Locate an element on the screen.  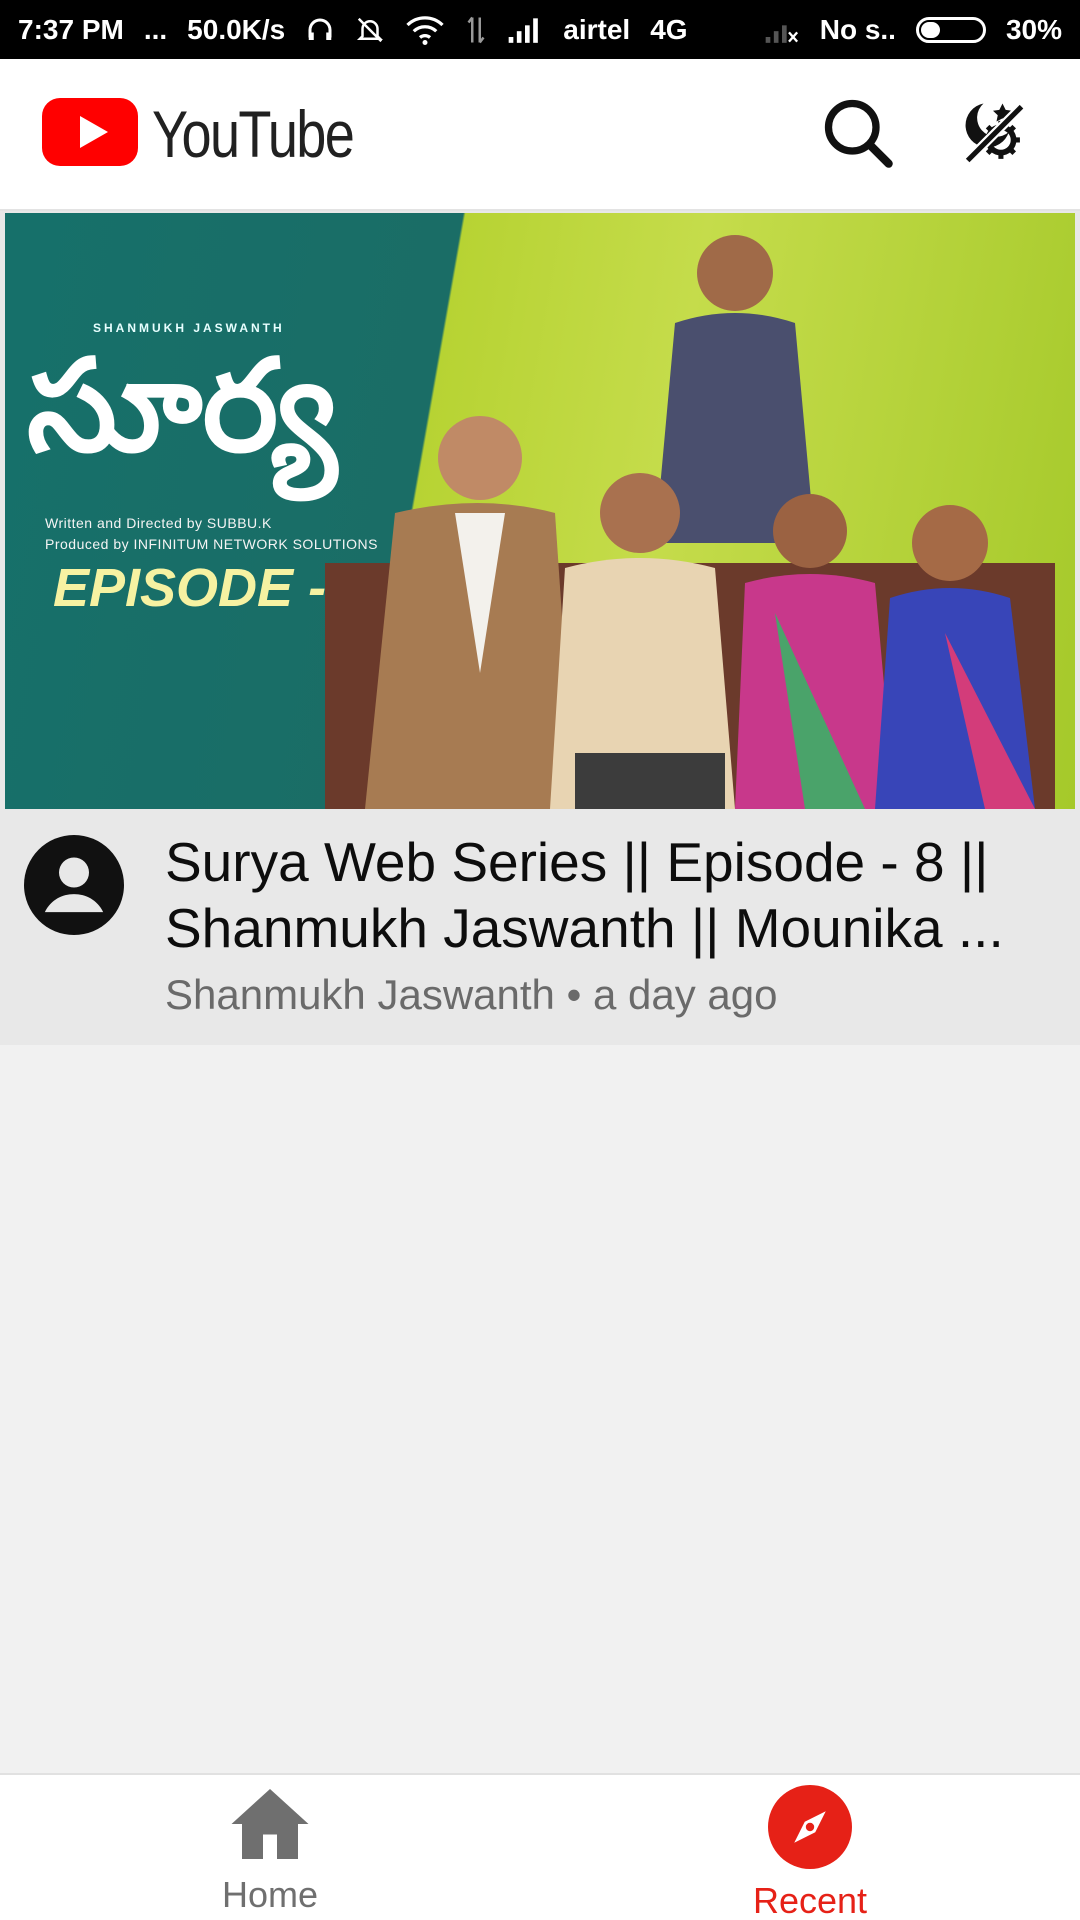
nav-item-home: Home is located at coordinates (270, 1847).